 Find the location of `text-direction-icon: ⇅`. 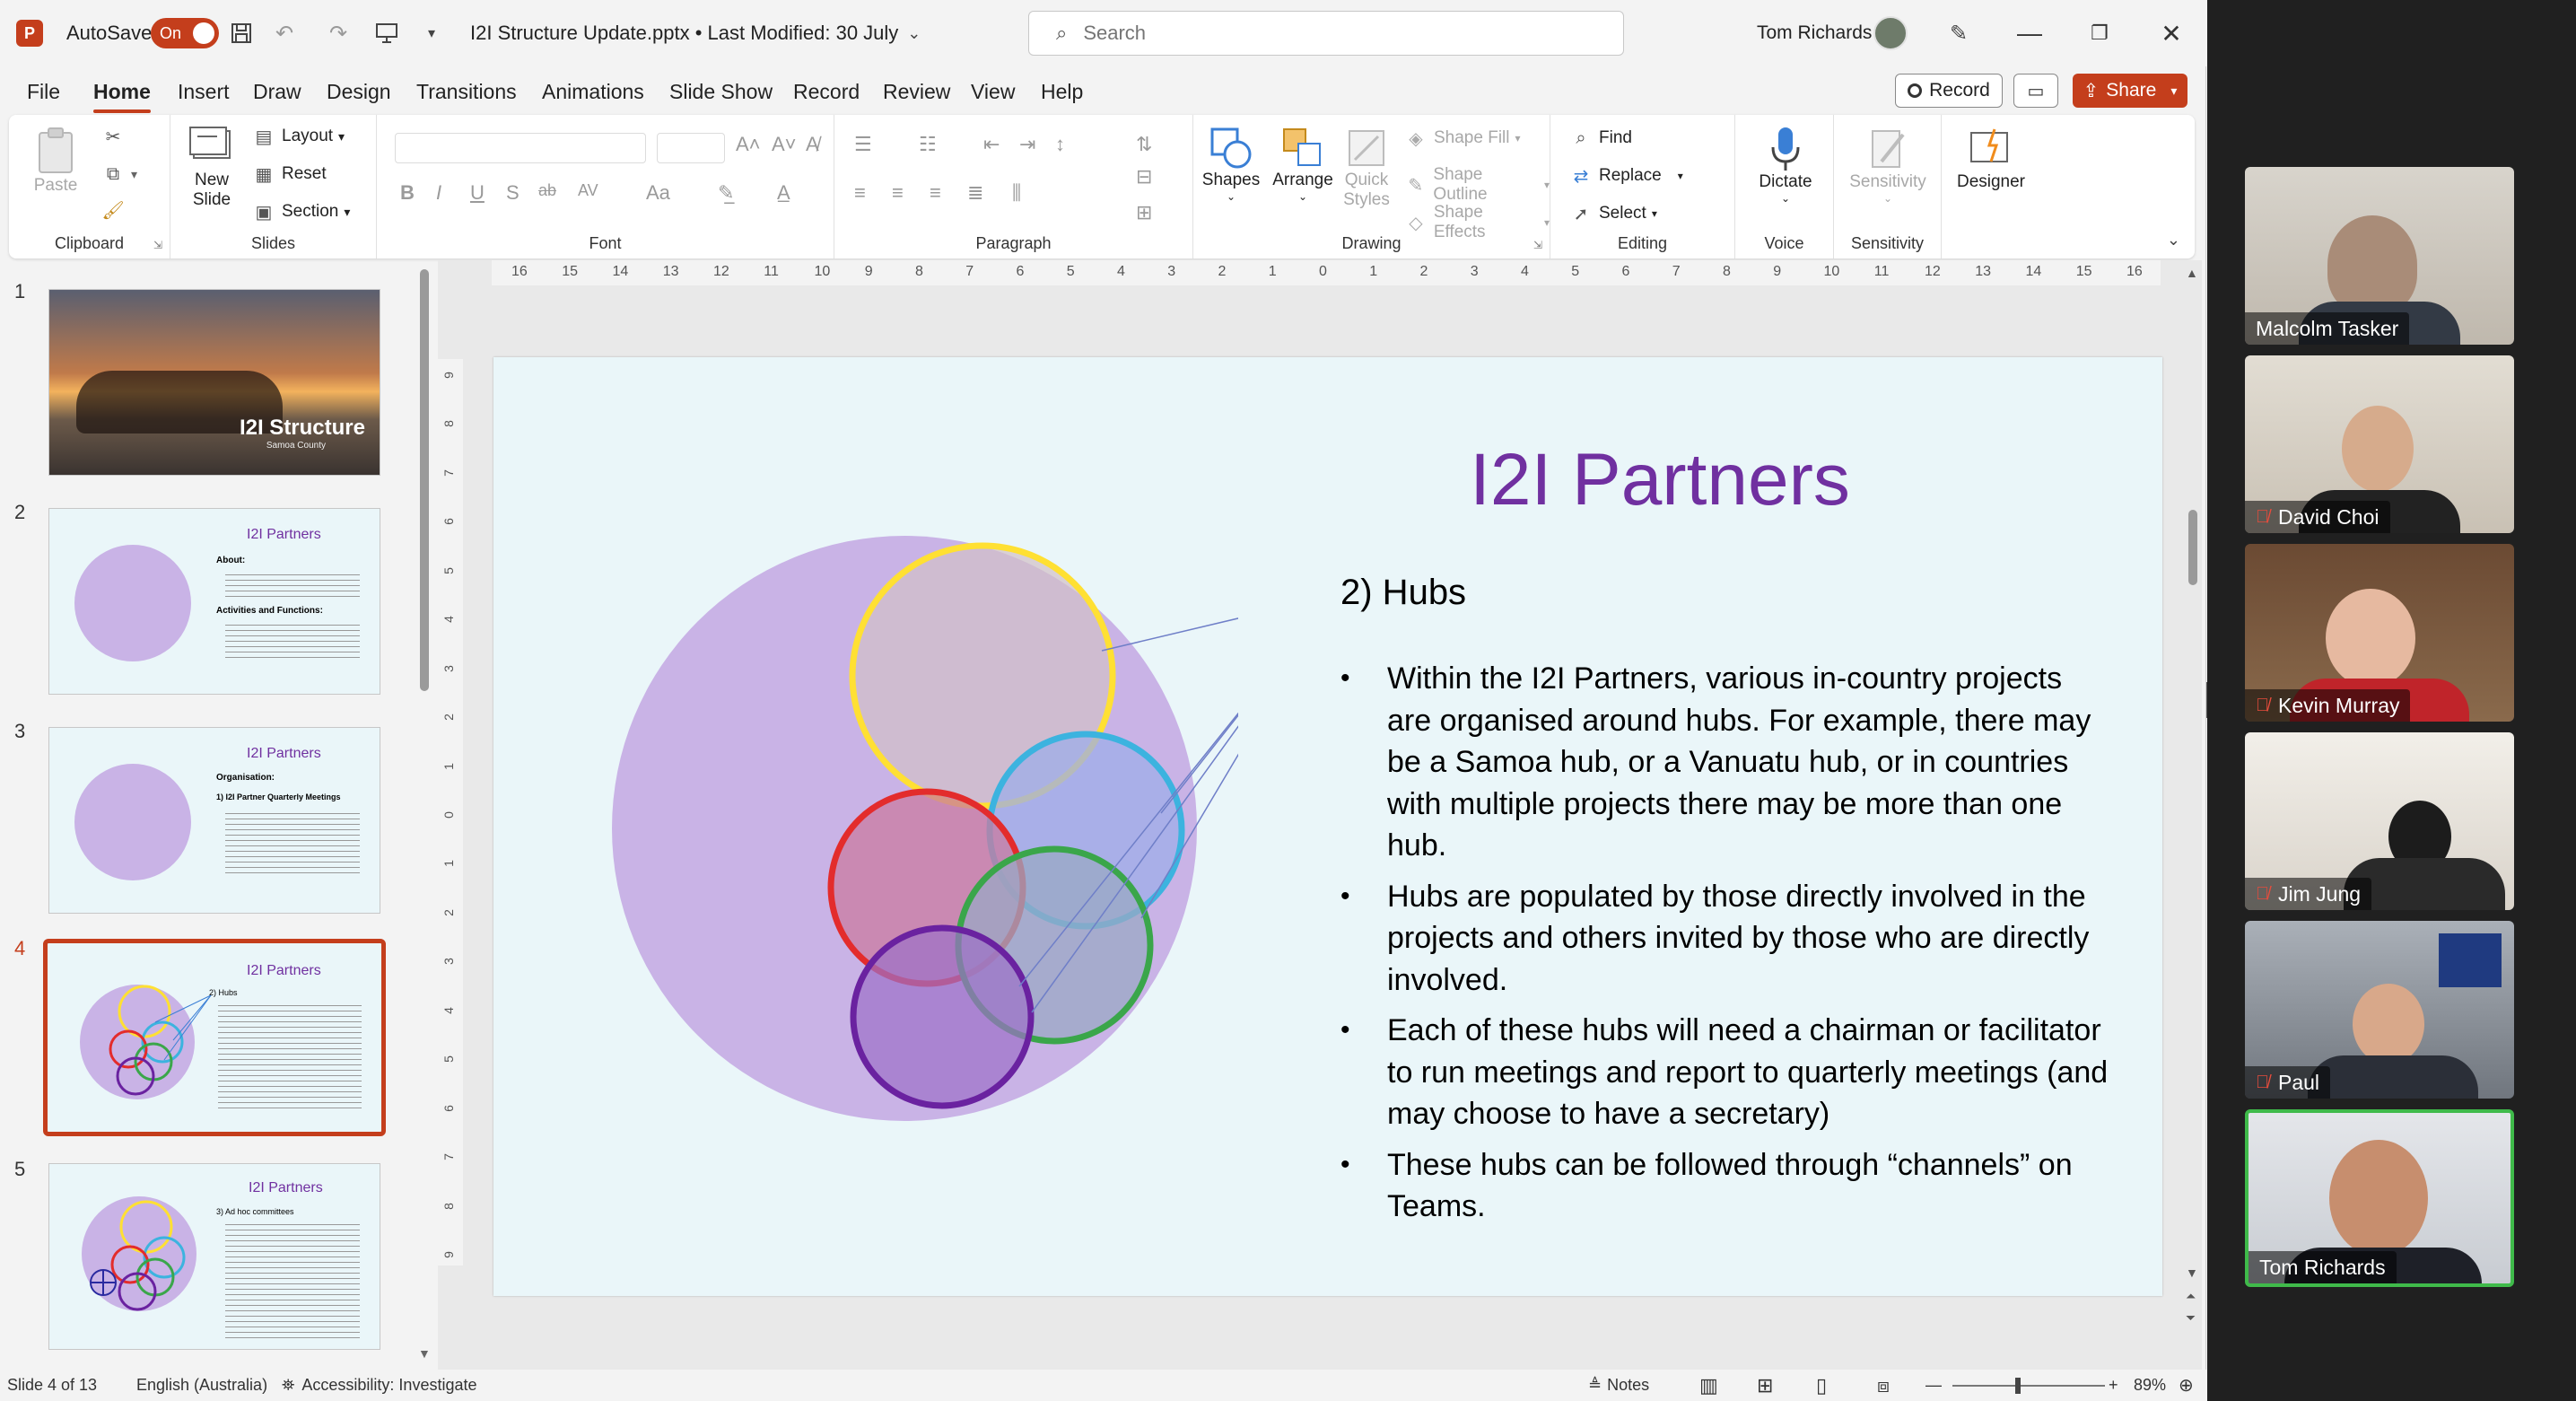

text-direction-icon: ⇅ is located at coordinates (1144, 144).